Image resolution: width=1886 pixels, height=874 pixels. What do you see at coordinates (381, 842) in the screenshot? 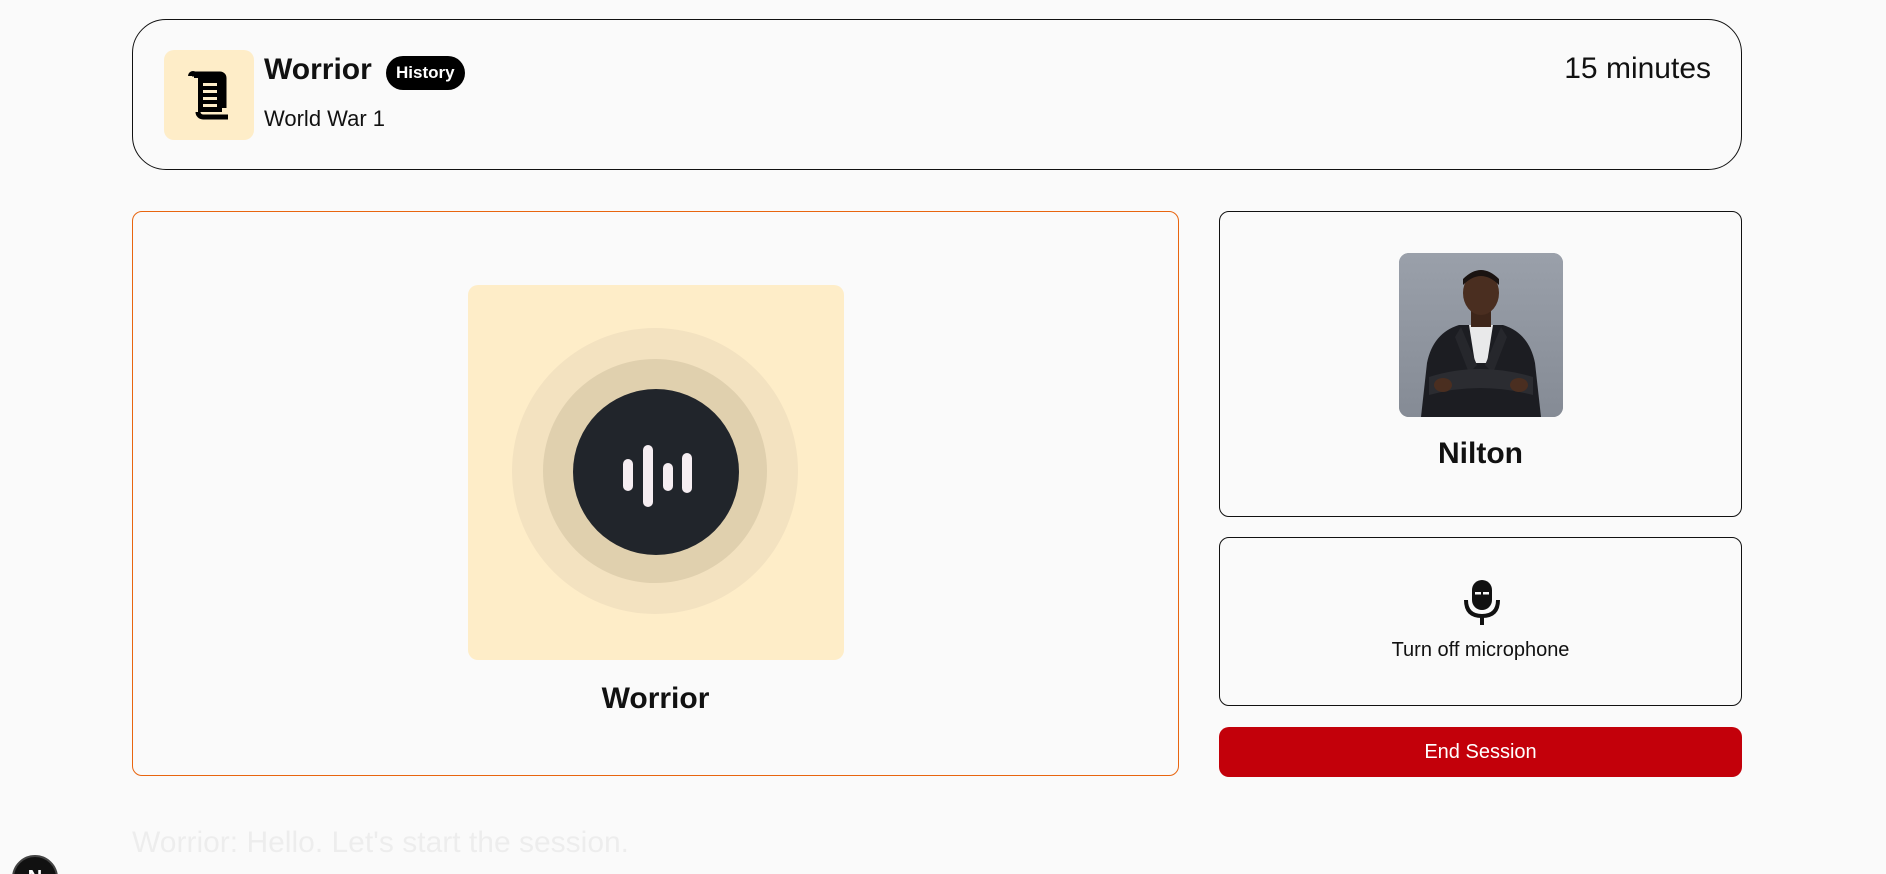
I see `transcript-message: Worrior: Hello. Let's start the session.` at bounding box center [381, 842].